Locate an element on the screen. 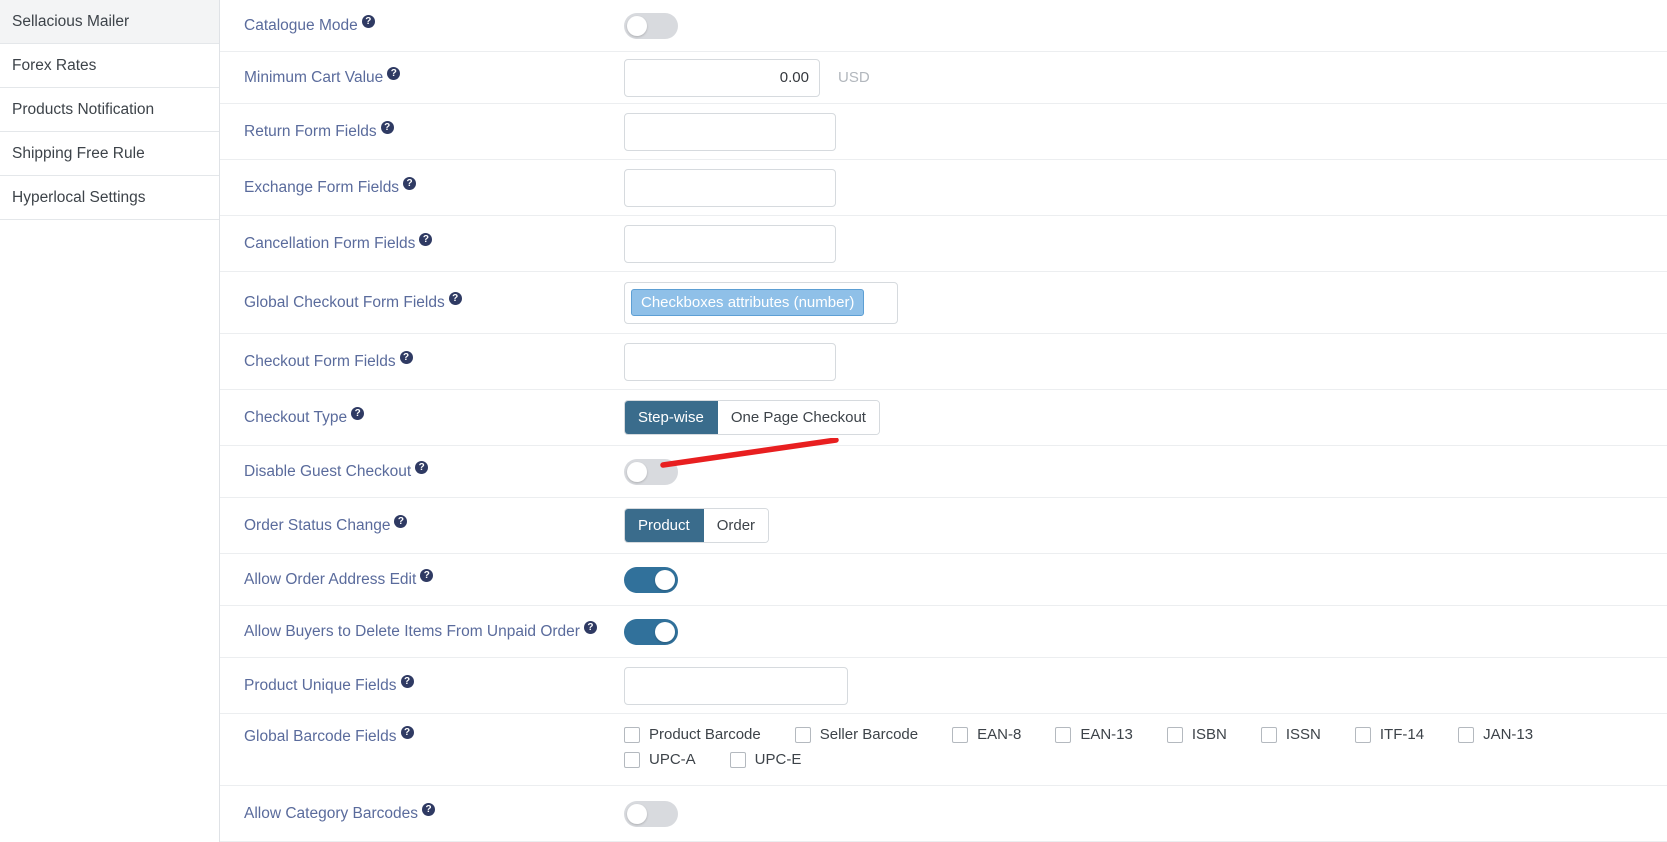 This screenshot has height=842, width=1667. label-global-checkout-form-fields: Global Checkout Form Fields? is located at coordinates (434, 302).